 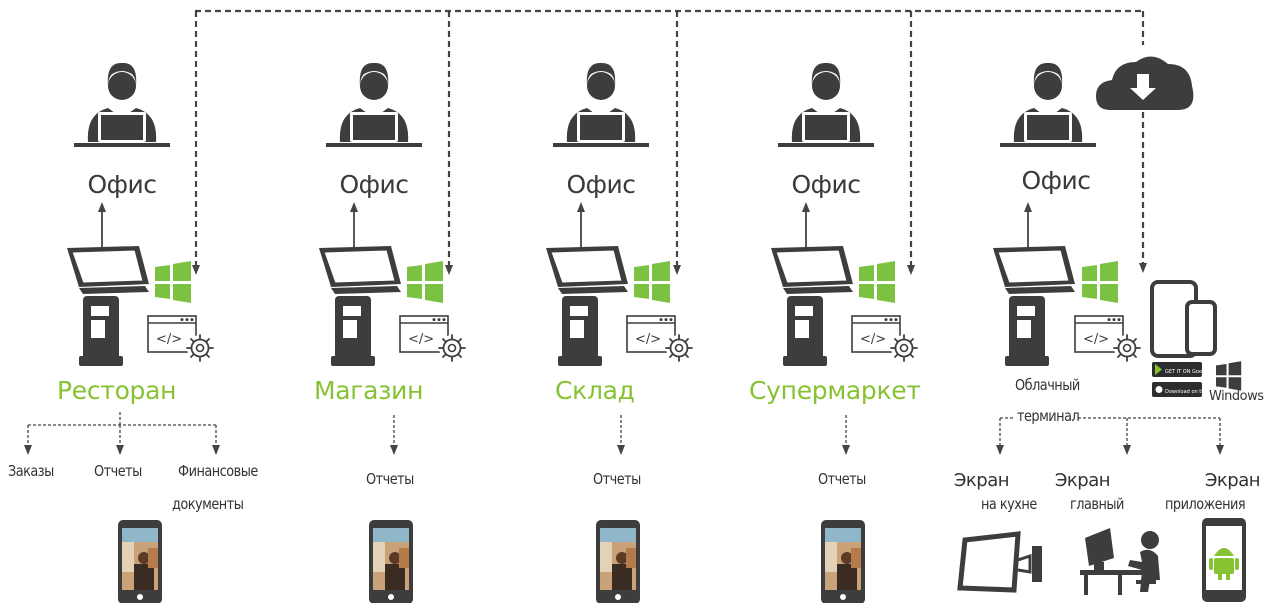 I want to click on phone-outline-icon, so click(x=1201, y=328).